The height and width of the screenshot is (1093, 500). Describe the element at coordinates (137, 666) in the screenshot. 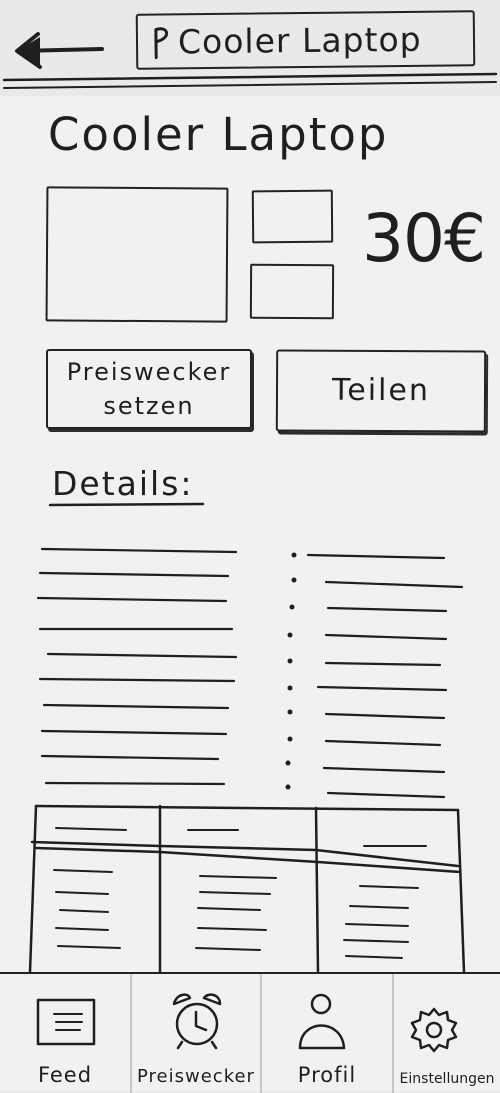

I see `detail-keys` at that location.